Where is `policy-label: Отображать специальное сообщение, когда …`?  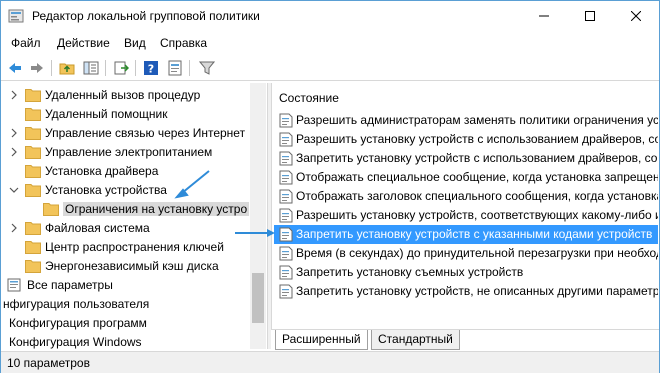 policy-label: Отображать специальное сообщение, когда … is located at coordinates (477, 177).